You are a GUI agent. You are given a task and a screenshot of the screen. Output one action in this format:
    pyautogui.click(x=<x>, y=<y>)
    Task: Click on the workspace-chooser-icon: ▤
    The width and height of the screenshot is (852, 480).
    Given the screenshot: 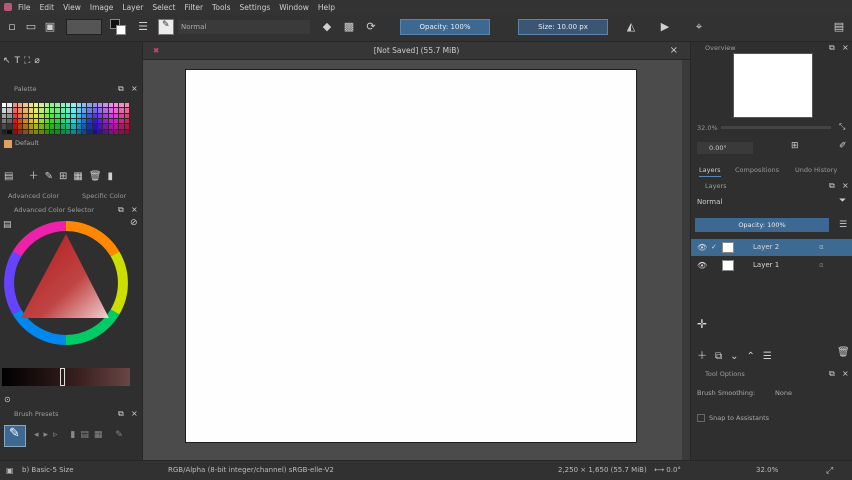 What is the action you would take?
    pyautogui.click(x=839, y=27)
    